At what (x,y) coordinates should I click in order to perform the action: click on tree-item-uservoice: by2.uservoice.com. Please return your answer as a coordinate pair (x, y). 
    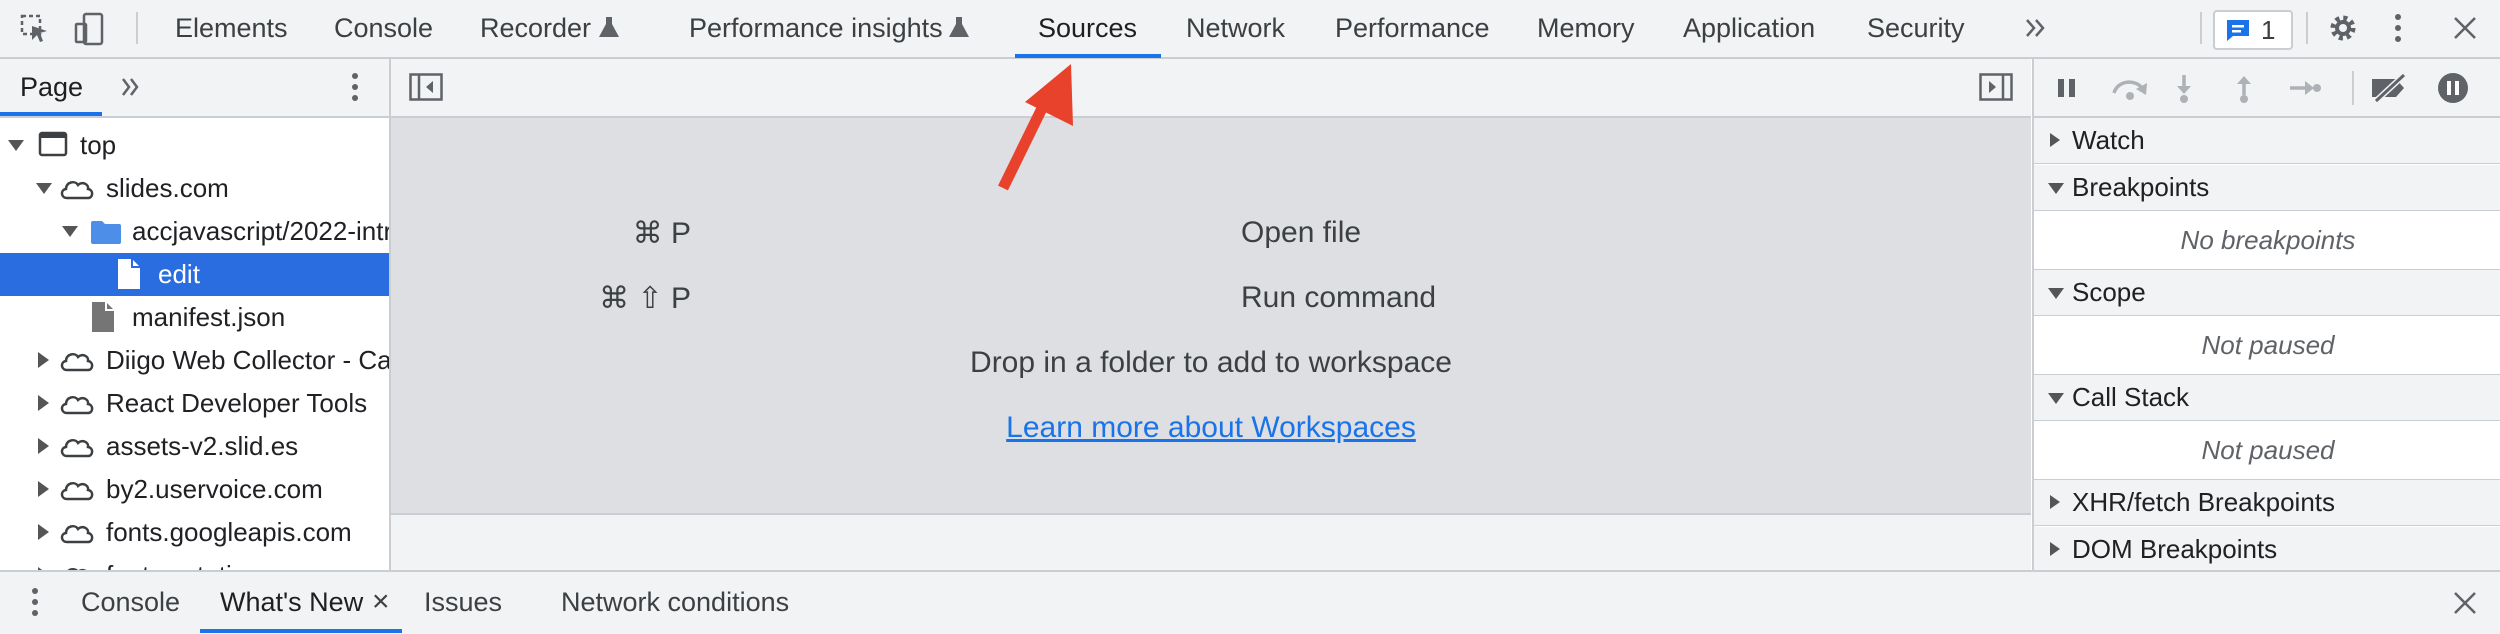
    Looking at the image, I should click on (194, 489).